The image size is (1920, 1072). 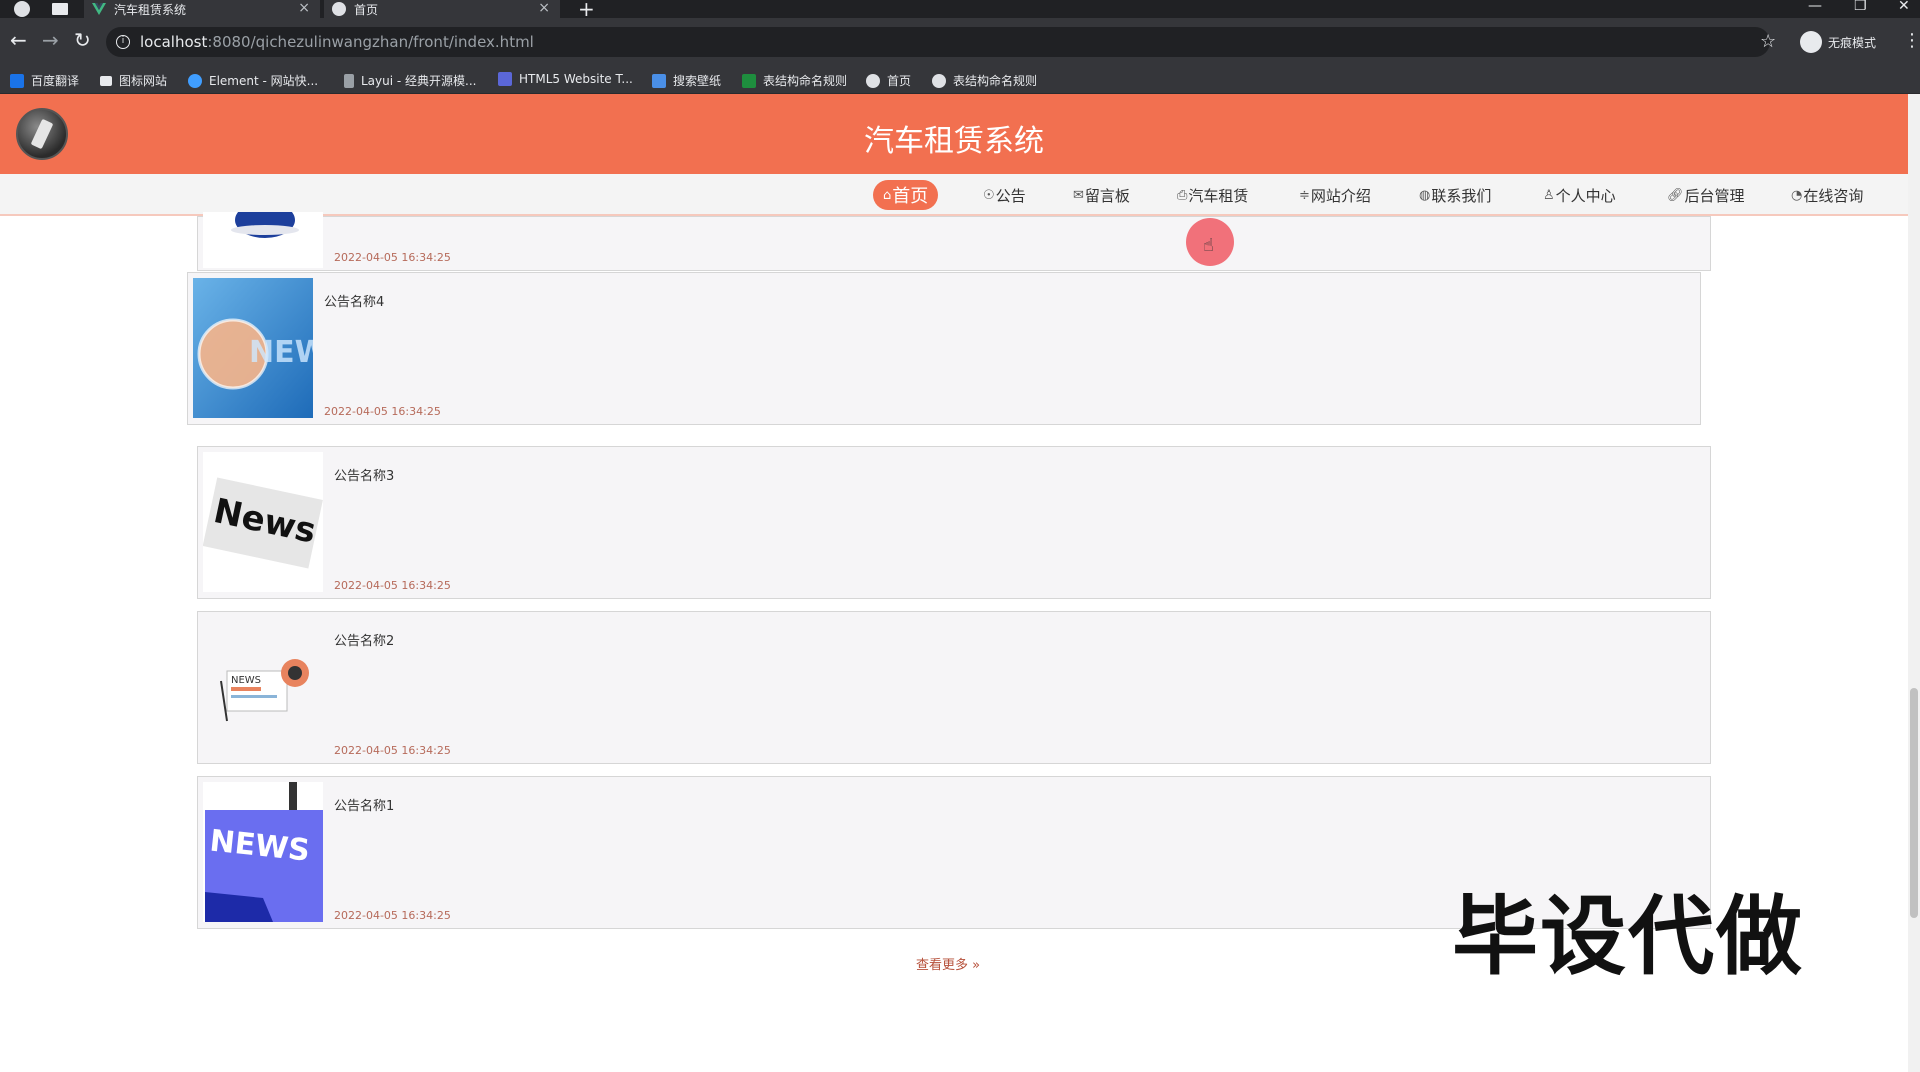 What do you see at coordinates (364, 641) in the screenshot?
I see `notice-title: 公告名称2` at bounding box center [364, 641].